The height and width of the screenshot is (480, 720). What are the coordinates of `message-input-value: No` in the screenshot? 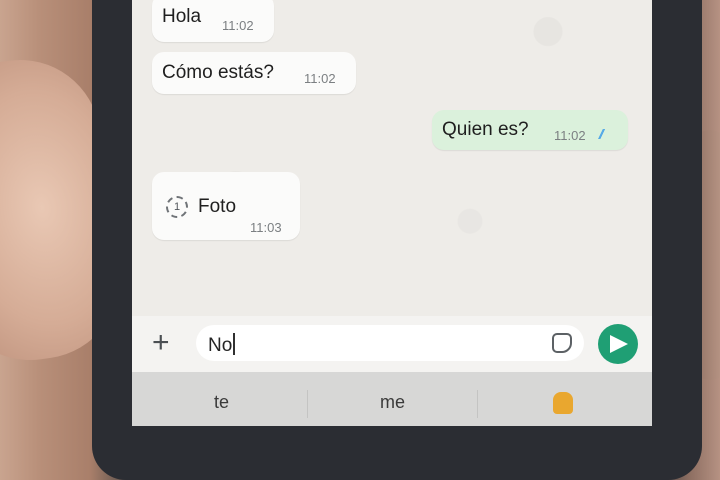 It's located at (222, 345).